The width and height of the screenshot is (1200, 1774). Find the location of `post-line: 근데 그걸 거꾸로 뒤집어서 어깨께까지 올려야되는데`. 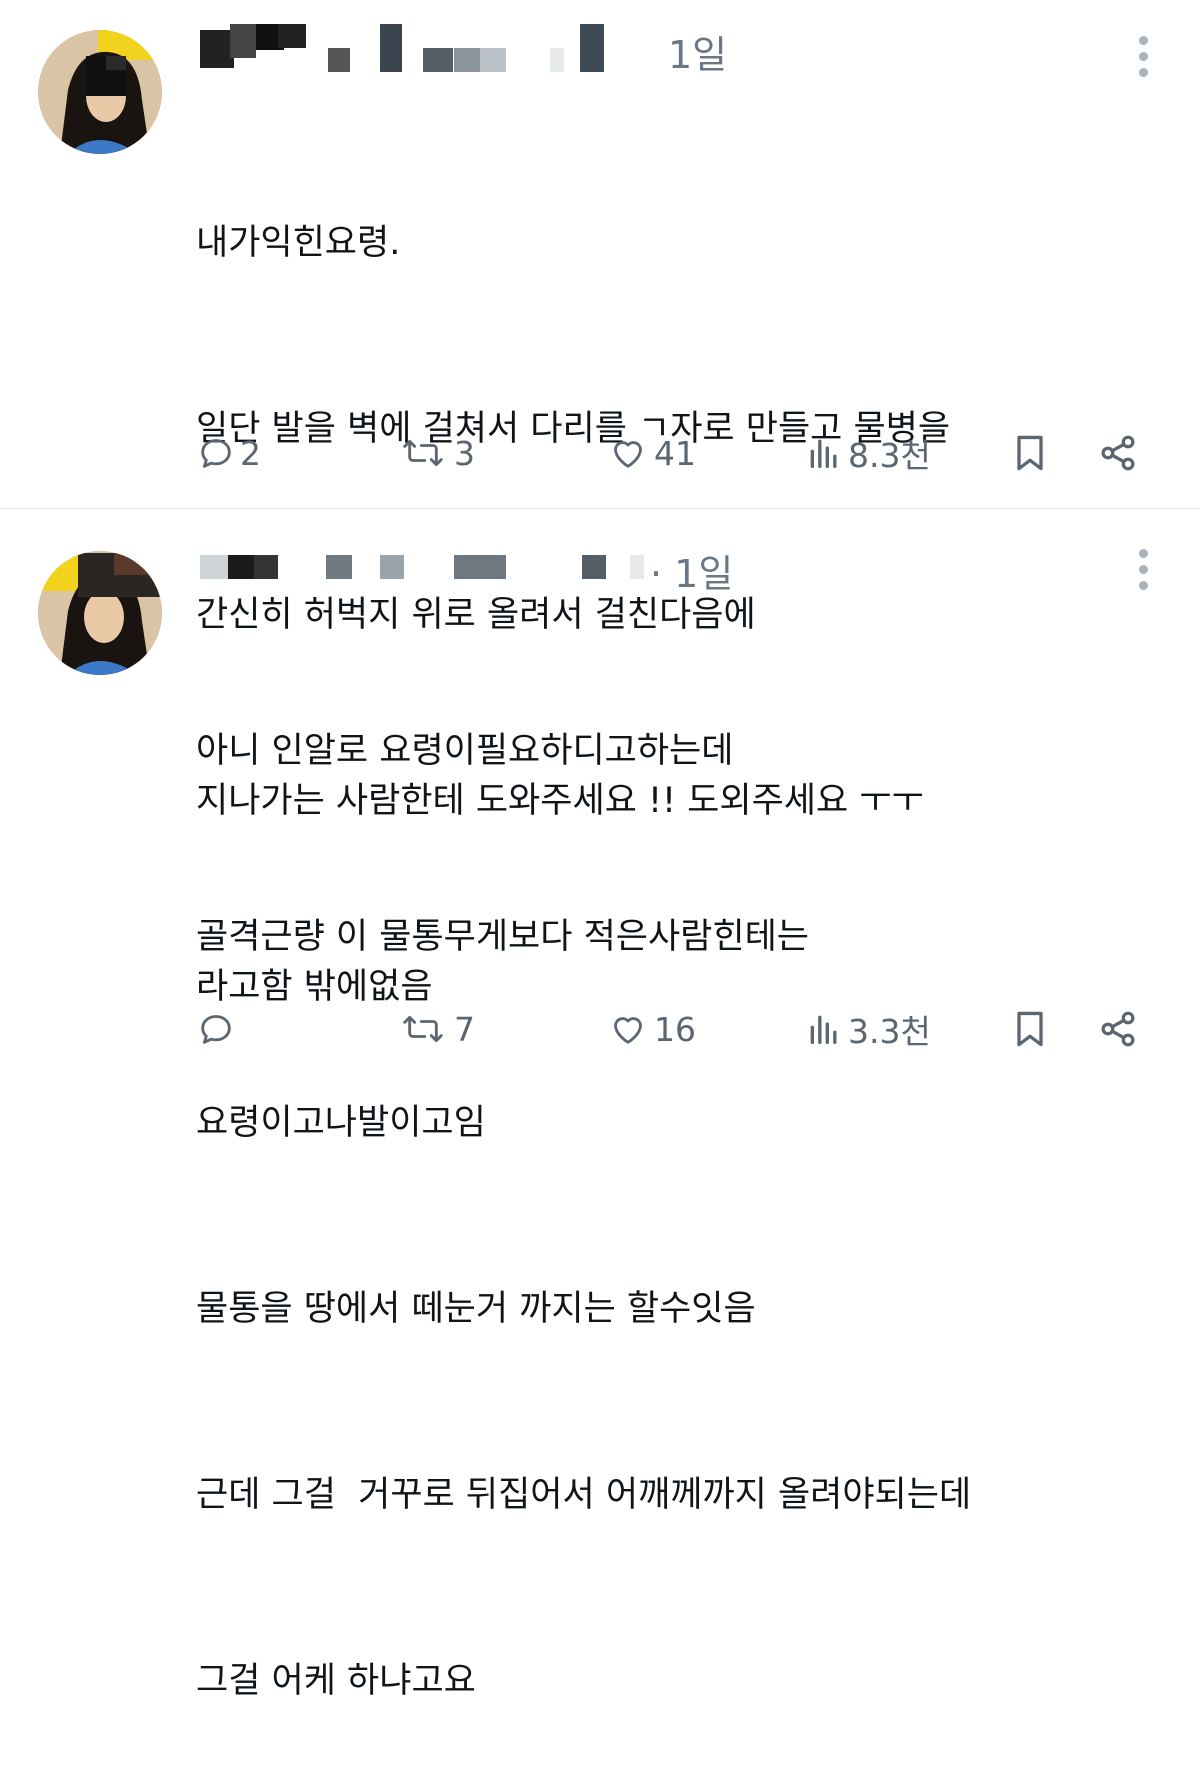

post-line: 근데 그걸 거꾸로 뒤집어서 어깨께까지 올려야되는데 is located at coordinates (584, 1495).